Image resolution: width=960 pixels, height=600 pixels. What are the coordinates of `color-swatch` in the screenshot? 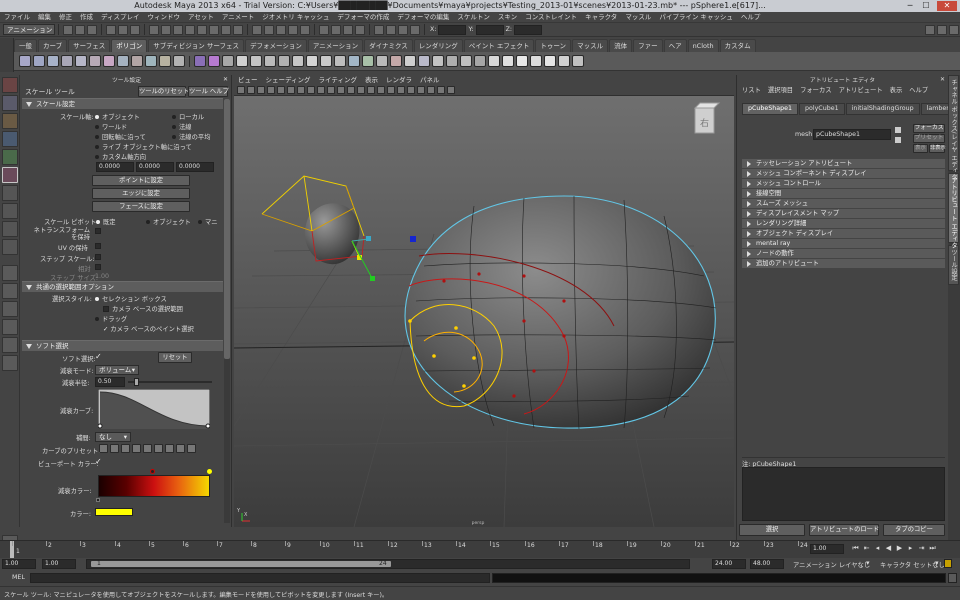 It's located at (114, 512).